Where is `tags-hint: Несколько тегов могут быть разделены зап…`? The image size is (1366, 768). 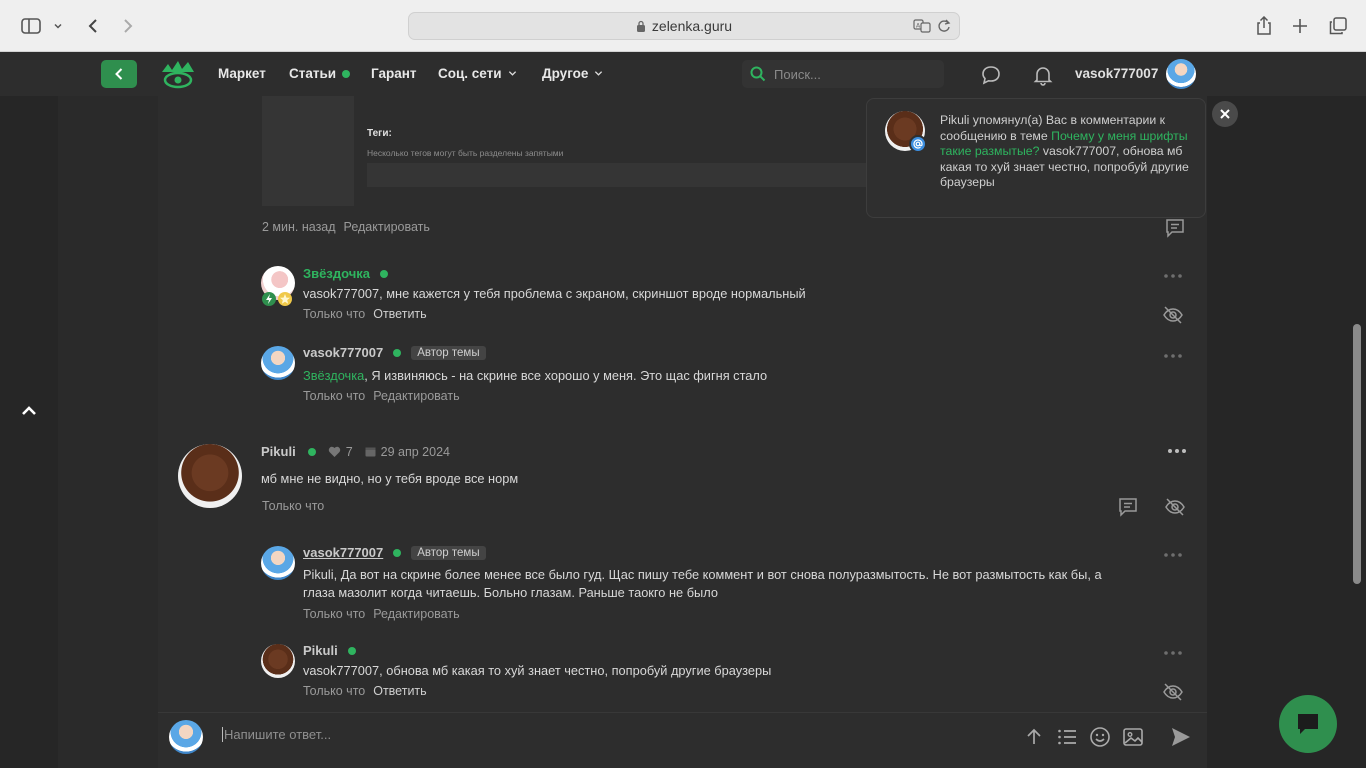
tags-hint: Несколько тегов могут быть разделены зап… is located at coordinates (465, 153).